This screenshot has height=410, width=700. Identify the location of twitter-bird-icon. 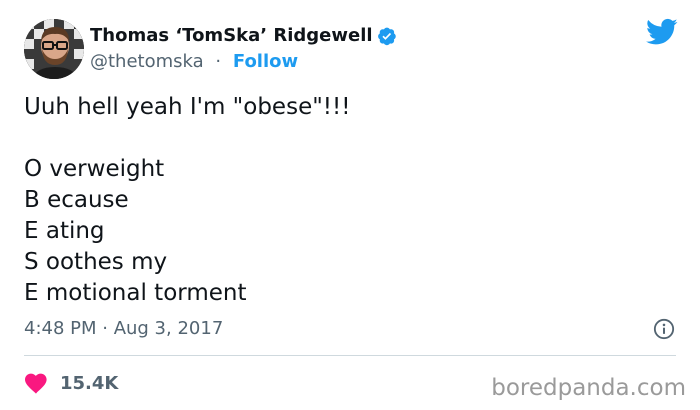
(662, 32).